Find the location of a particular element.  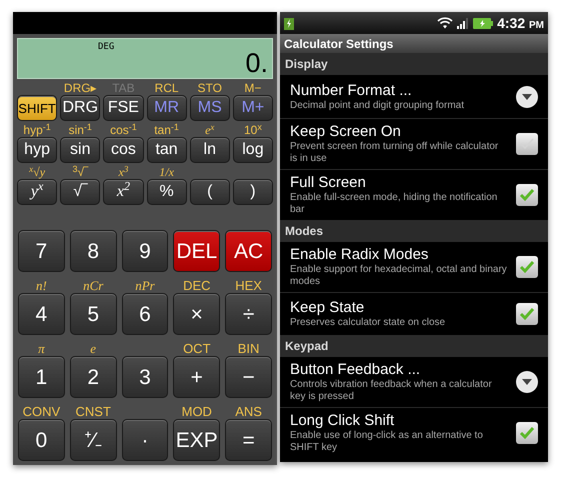

setting-title: Long Click Shift is located at coordinates (343, 421).